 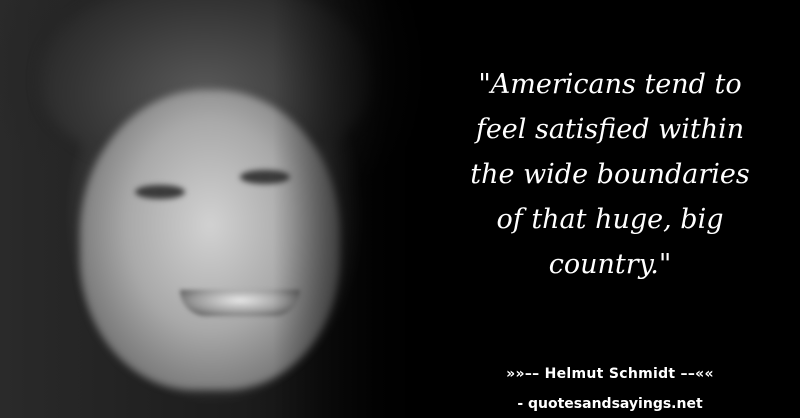 I want to click on source-credit: - quotesandsayings.net, so click(x=610, y=404).